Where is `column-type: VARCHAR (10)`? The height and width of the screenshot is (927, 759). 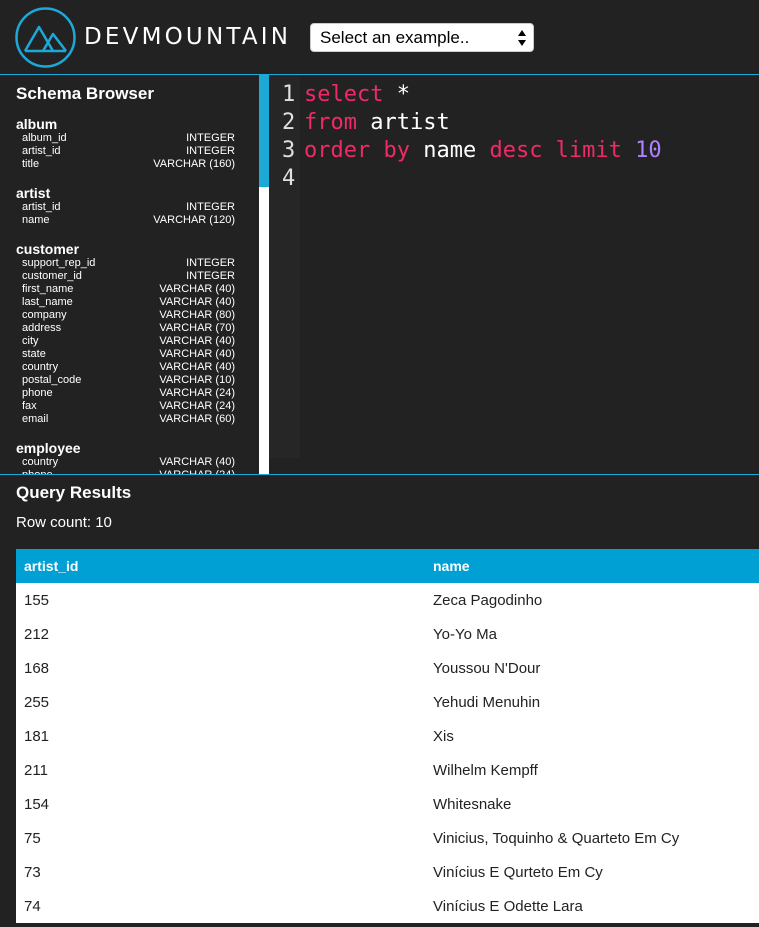 column-type: VARCHAR (10) is located at coordinates (197, 380).